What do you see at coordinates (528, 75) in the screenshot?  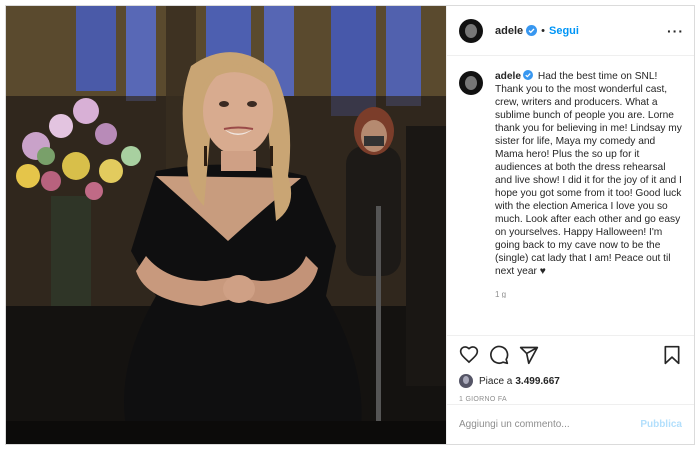 I see `caption-verified-badge-icon` at bounding box center [528, 75].